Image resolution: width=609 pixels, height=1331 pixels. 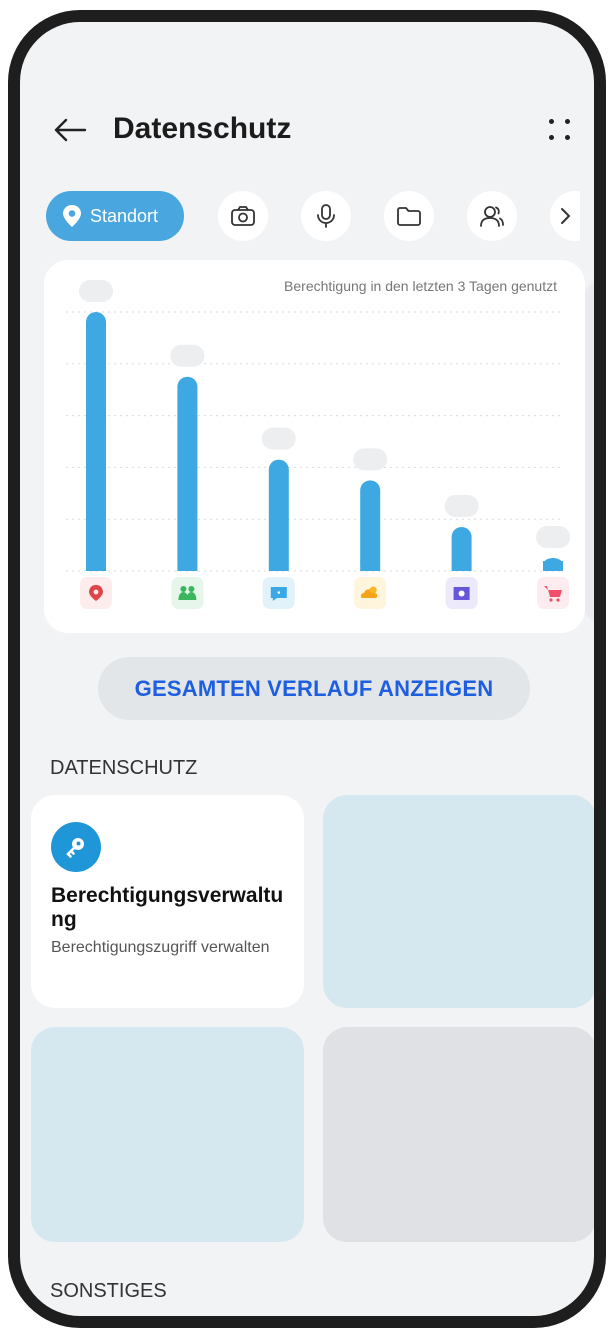 What do you see at coordinates (108, 1291) in the screenshot?
I see `section-title-other: SONSTIGES` at bounding box center [108, 1291].